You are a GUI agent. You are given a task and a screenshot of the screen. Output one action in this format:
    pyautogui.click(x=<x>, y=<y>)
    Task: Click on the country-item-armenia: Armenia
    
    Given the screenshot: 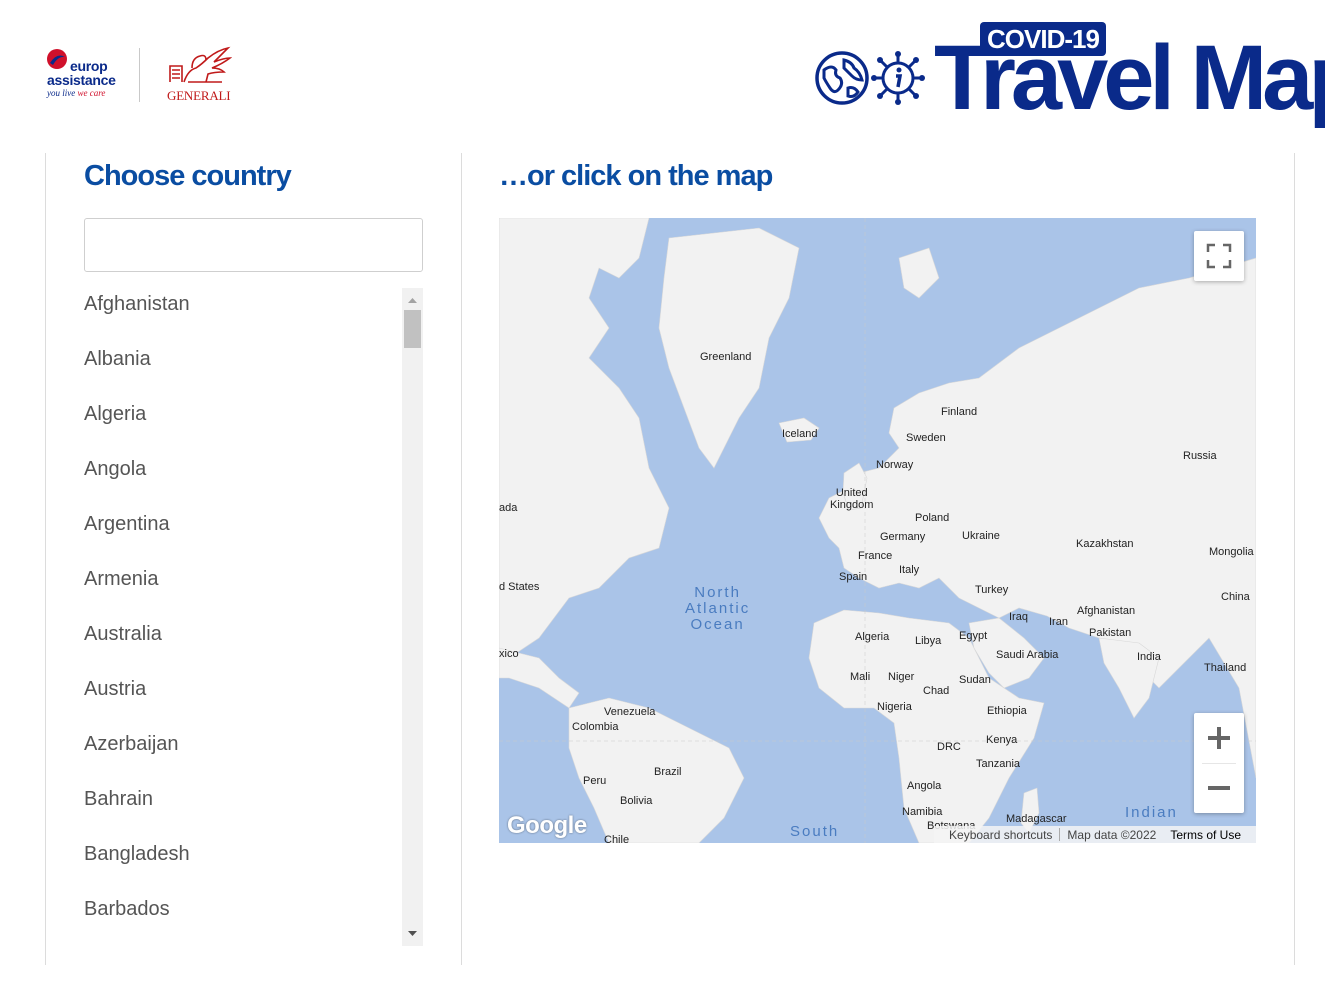 What is the action you would take?
    pyautogui.click(x=253, y=590)
    